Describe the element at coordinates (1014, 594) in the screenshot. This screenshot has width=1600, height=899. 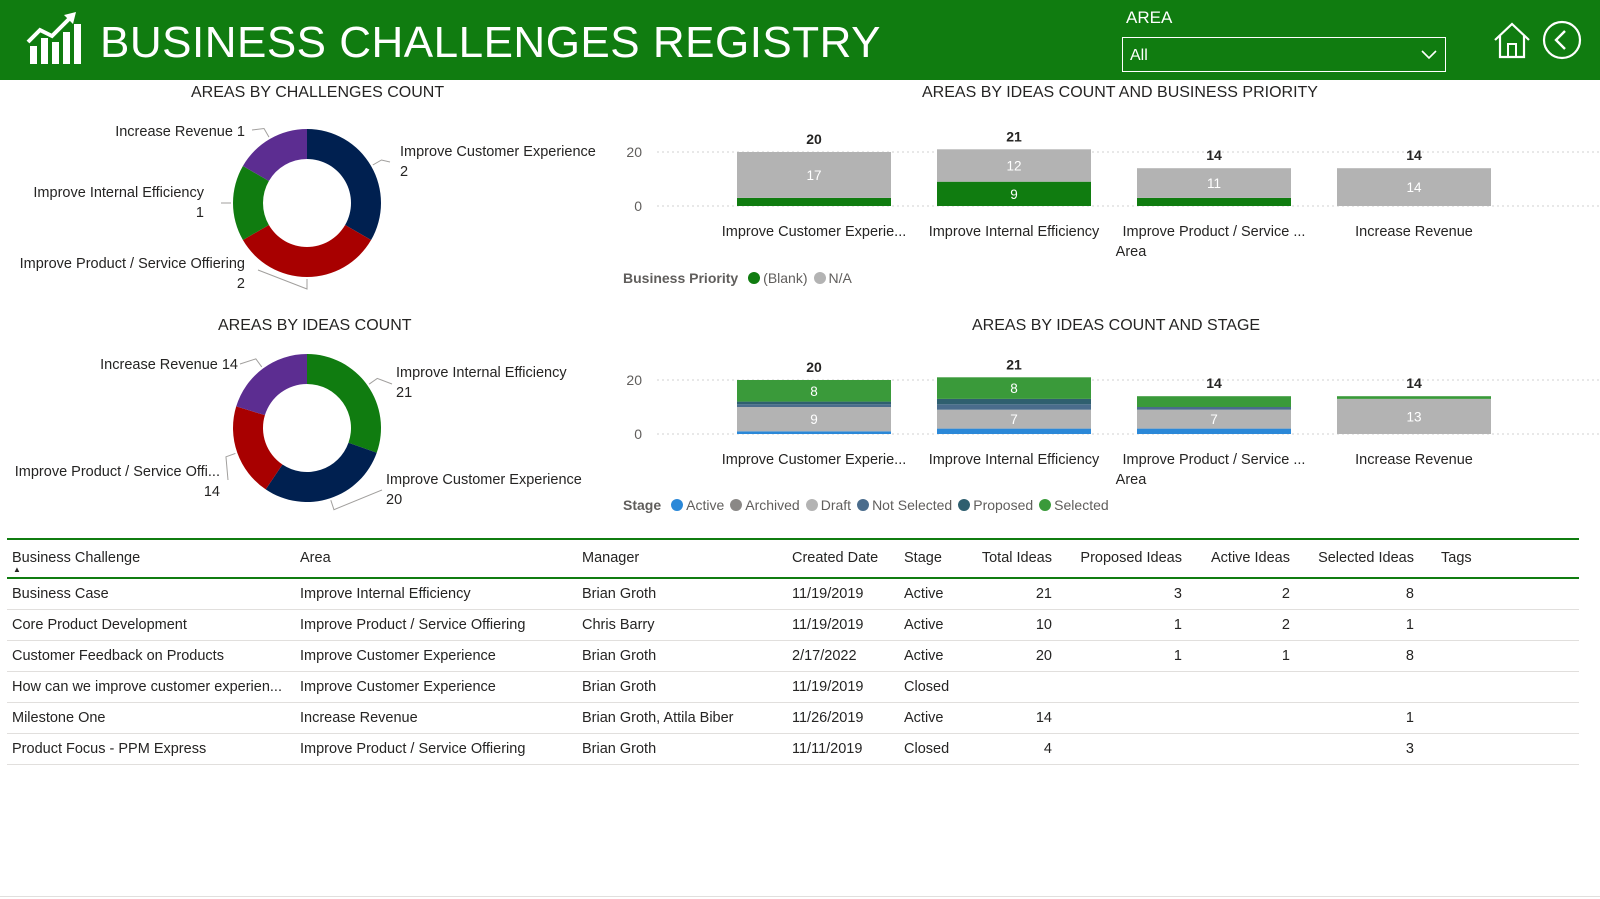
I see `cell-total-ideas: 21` at that location.